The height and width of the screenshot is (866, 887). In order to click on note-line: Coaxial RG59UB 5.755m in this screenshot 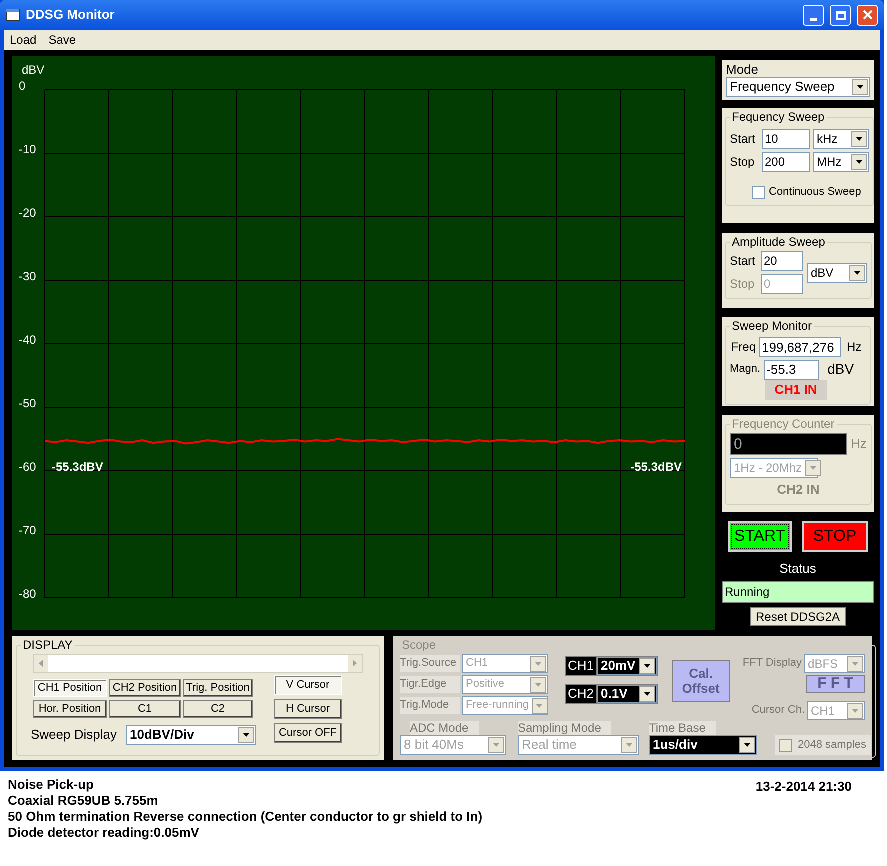, I will do `click(84, 801)`.